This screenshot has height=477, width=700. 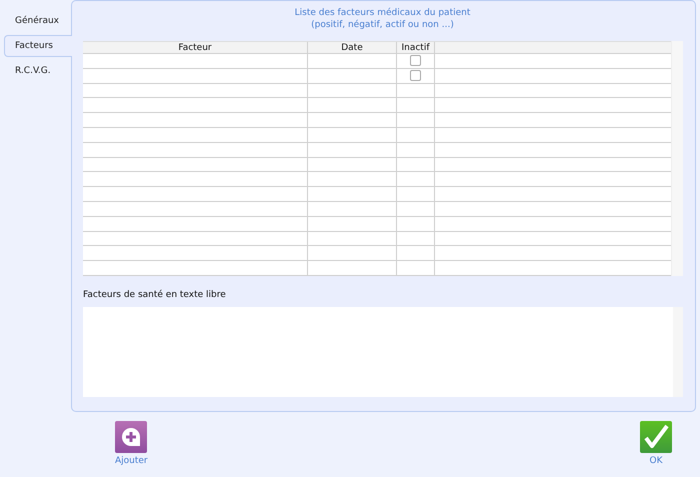 I want to click on checkmark-icon, so click(x=656, y=437).